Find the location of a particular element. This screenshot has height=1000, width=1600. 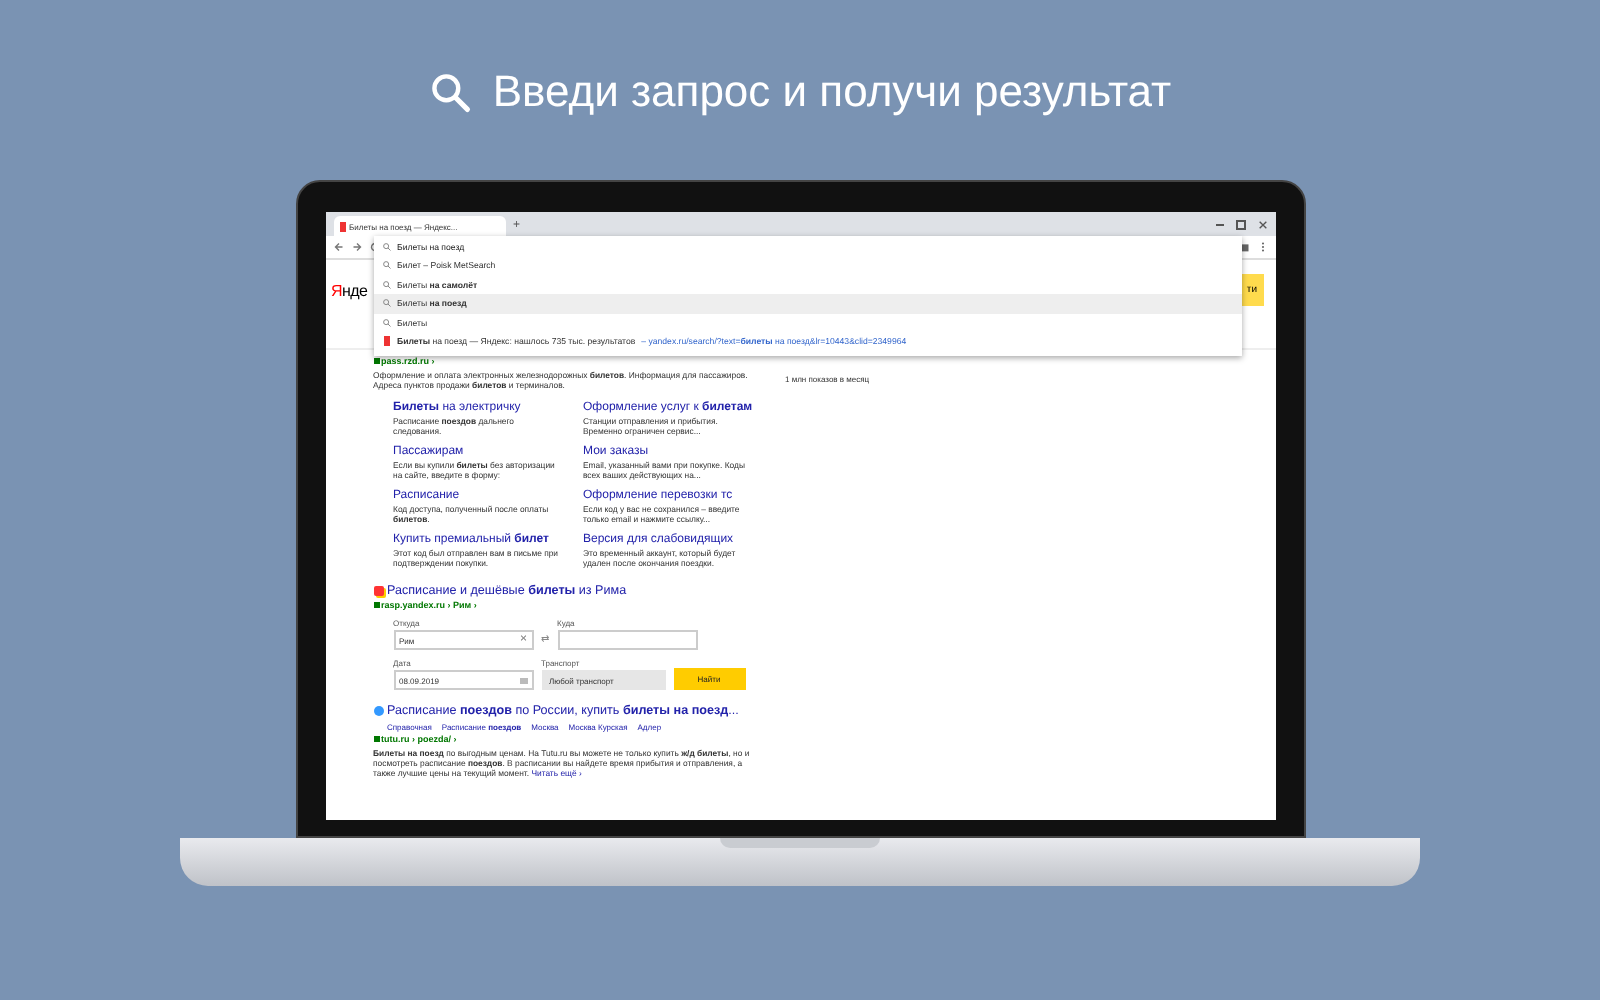

forward-icon is located at coordinates (356, 247).